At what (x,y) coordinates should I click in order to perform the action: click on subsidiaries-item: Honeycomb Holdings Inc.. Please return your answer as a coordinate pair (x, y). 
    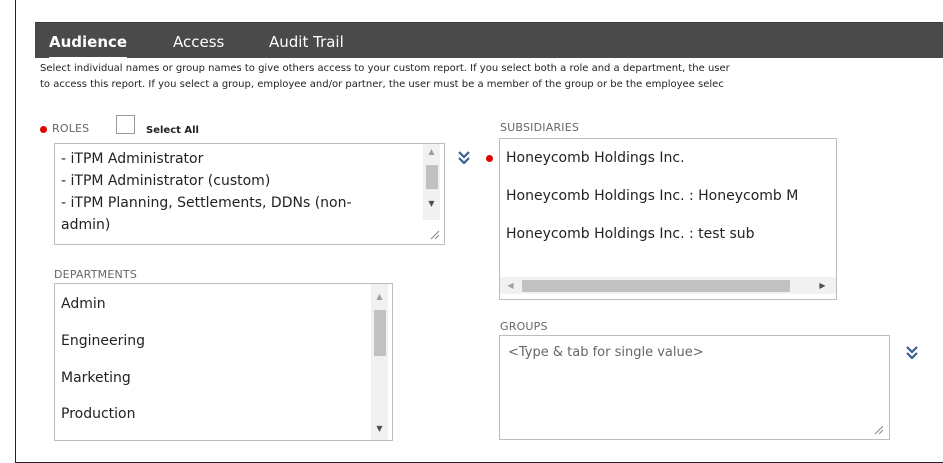
    Looking at the image, I should click on (595, 158).